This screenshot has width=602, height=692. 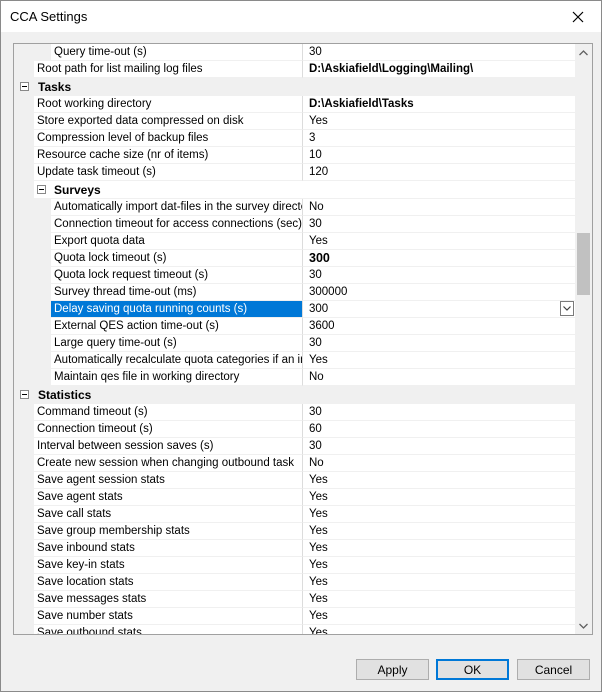 What do you see at coordinates (439, 155) in the screenshot?
I see `property-value: 10` at bounding box center [439, 155].